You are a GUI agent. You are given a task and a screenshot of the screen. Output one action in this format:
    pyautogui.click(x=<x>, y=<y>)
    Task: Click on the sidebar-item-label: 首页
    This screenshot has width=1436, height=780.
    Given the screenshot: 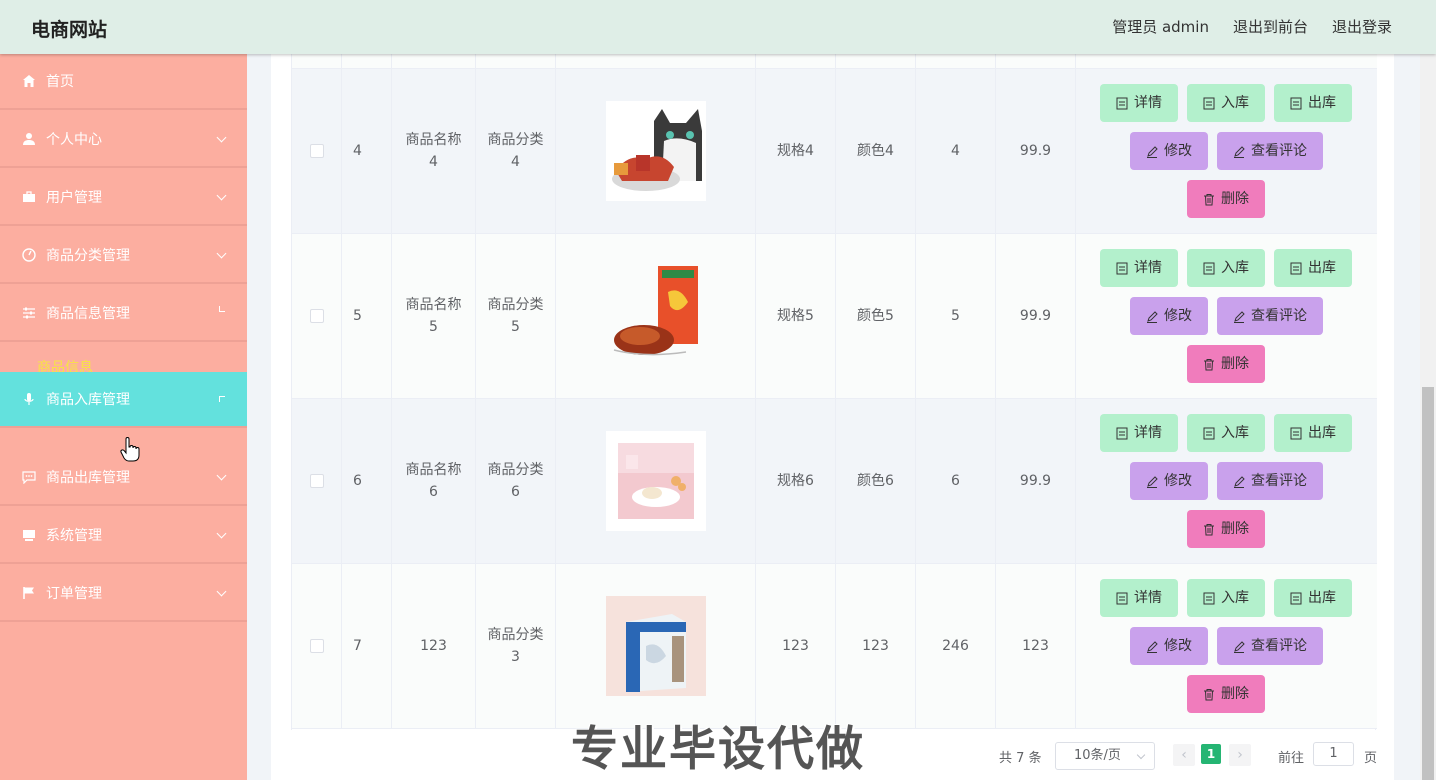 What is the action you would take?
    pyautogui.click(x=60, y=82)
    